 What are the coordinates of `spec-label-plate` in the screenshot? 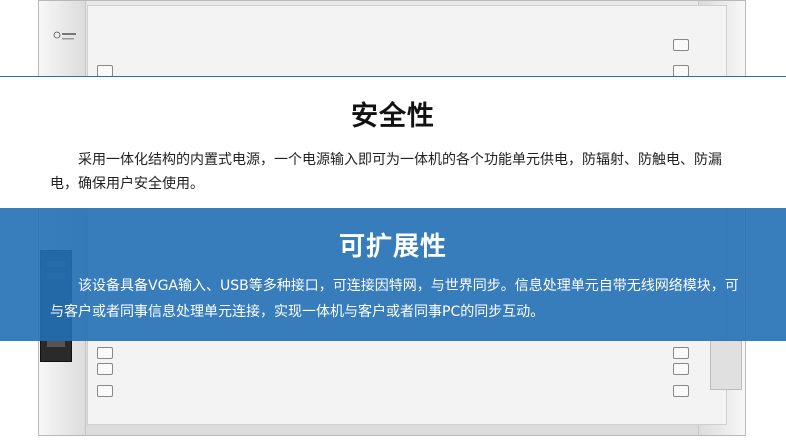 It's located at (726, 365).